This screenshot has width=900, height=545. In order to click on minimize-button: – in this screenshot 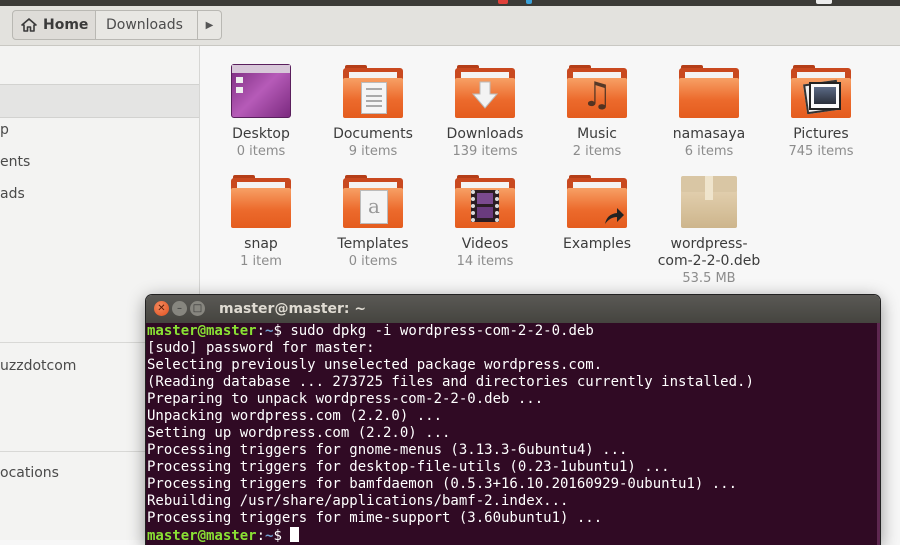, I will do `click(179, 308)`.